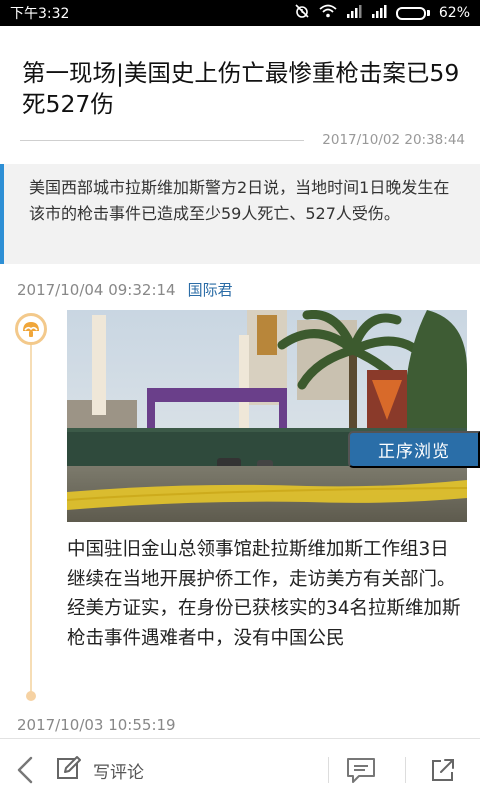 The image size is (480, 800). I want to click on timeline-end-dot, so click(31, 696).